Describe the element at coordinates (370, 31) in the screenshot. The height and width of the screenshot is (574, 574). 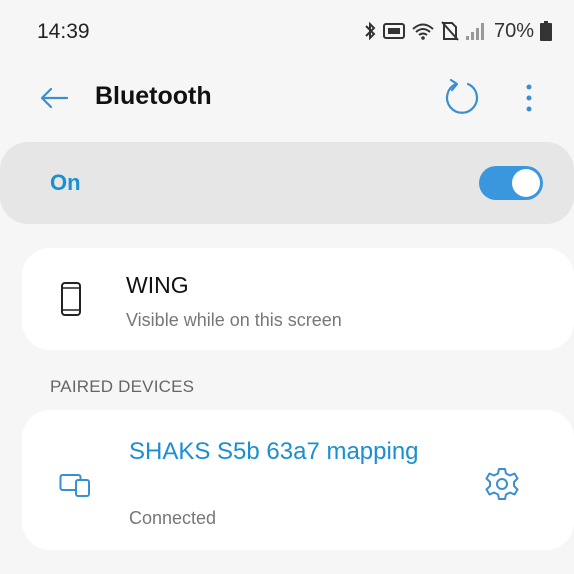
I see `bluetooth-icon` at that location.